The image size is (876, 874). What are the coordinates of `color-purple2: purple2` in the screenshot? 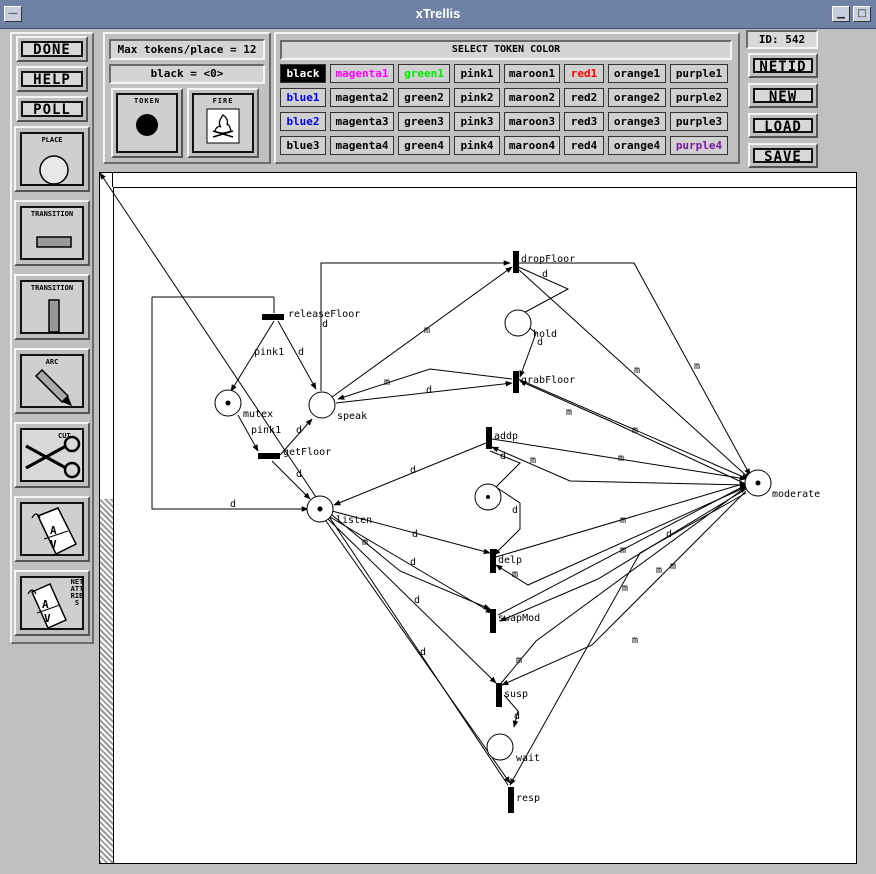 It's located at (699, 97).